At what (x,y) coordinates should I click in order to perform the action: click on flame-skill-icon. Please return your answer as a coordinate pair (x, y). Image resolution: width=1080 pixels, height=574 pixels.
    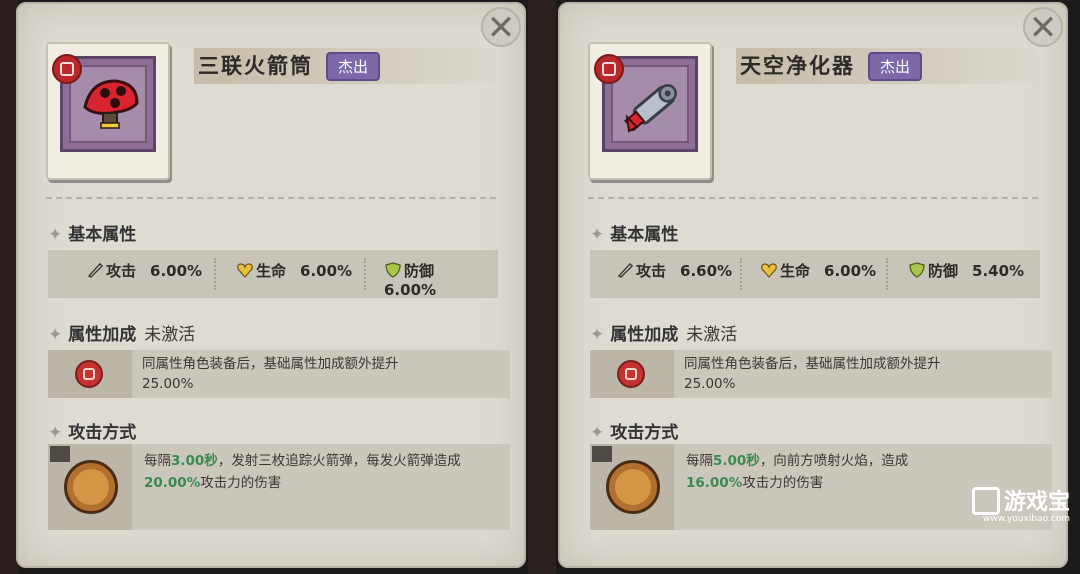
    Looking at the image, I should click on (633, 487).